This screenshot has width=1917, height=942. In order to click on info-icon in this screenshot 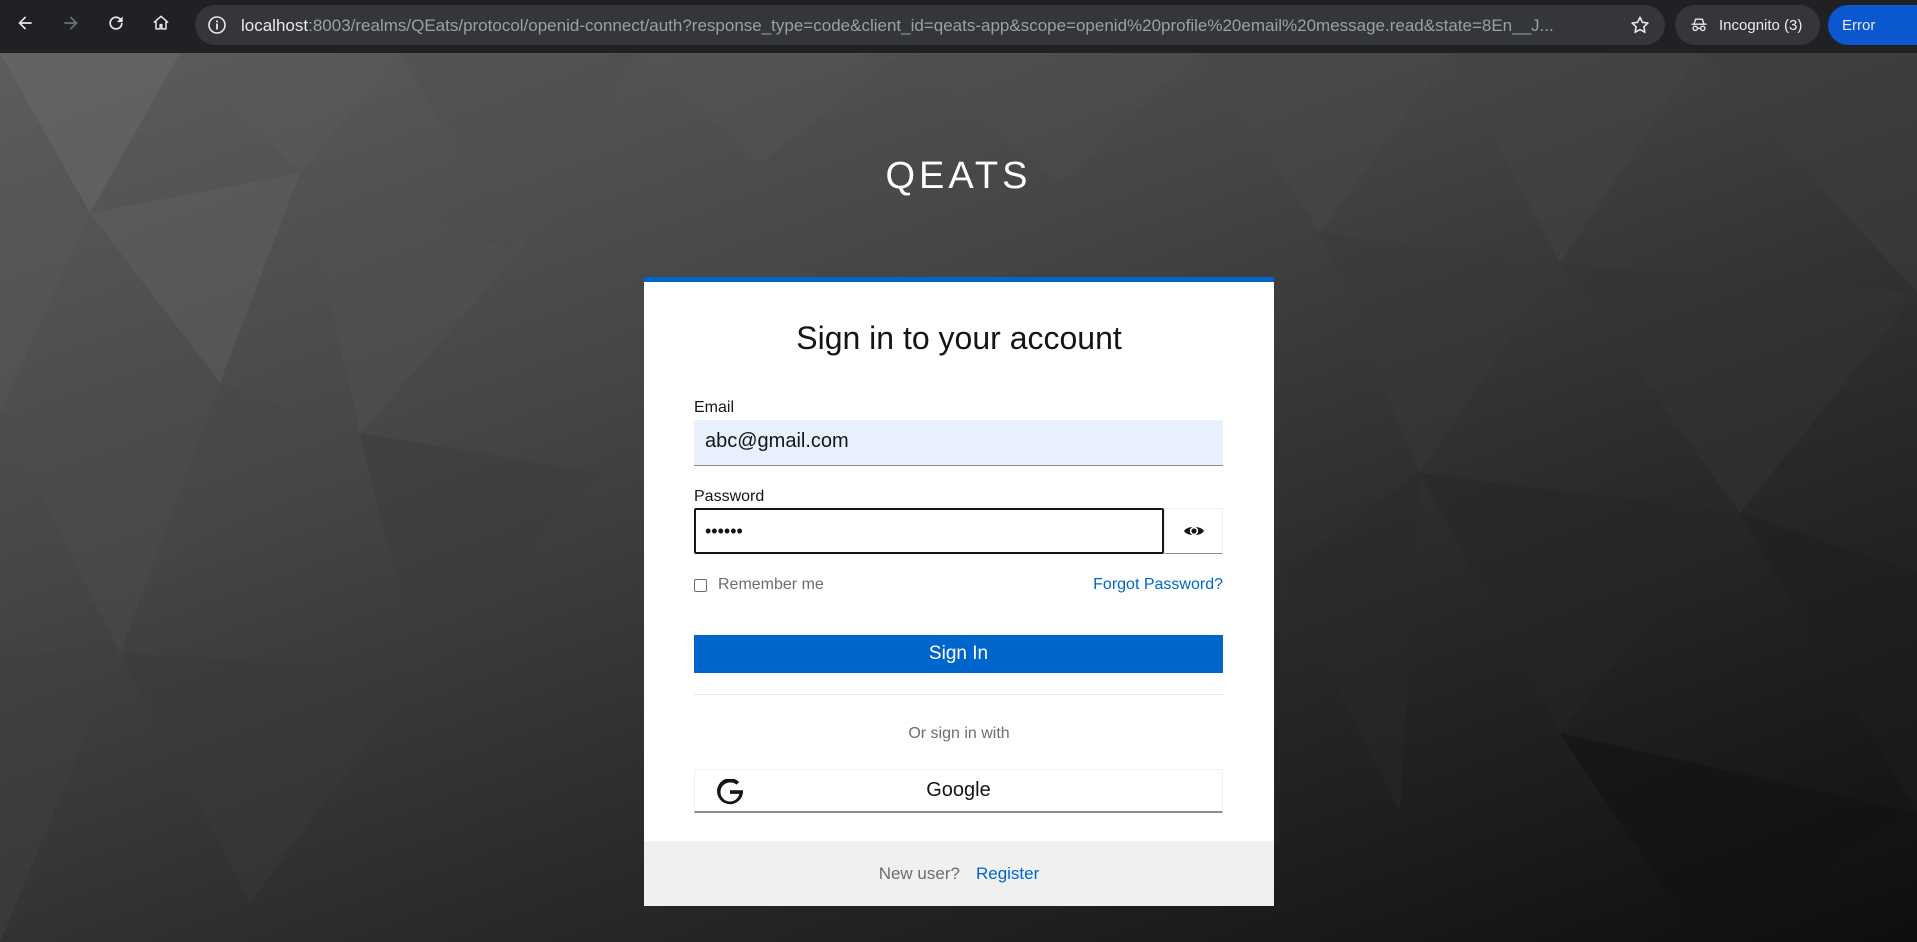, I will do `click(217, 25)`.